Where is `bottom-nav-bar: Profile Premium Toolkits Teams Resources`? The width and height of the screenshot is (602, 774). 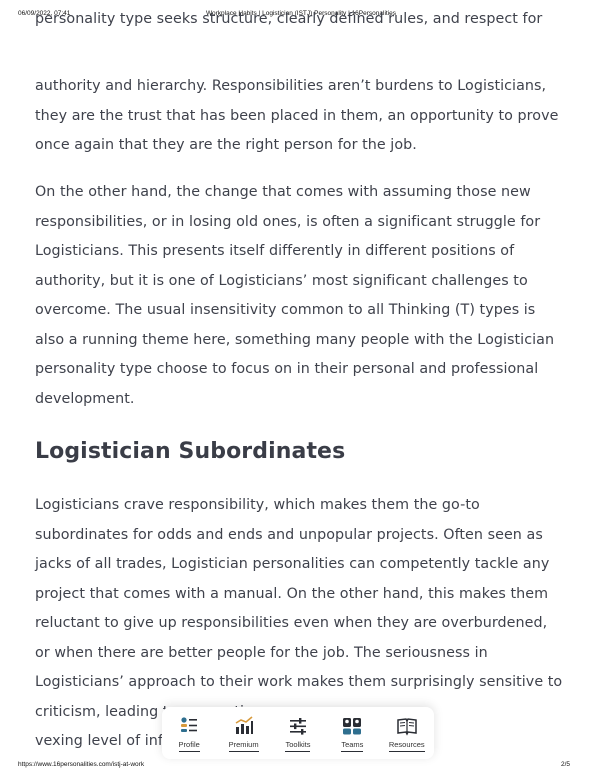 bottom-nav-bar: Profile Premium Toolkits Teams Resources is located at coordinates (298, 733).